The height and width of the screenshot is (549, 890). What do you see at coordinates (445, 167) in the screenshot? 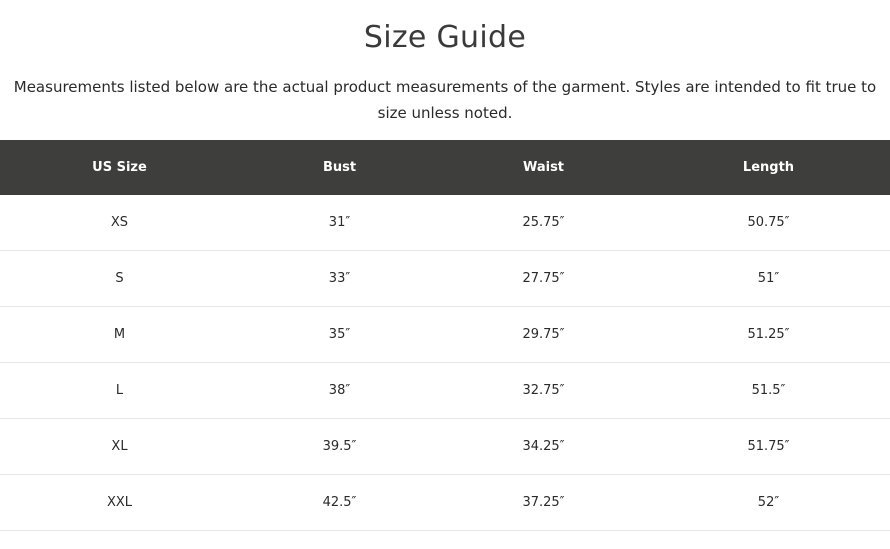
I see `table-header-row: US Size Bust Waist Length` at bounding box center [445, 167].